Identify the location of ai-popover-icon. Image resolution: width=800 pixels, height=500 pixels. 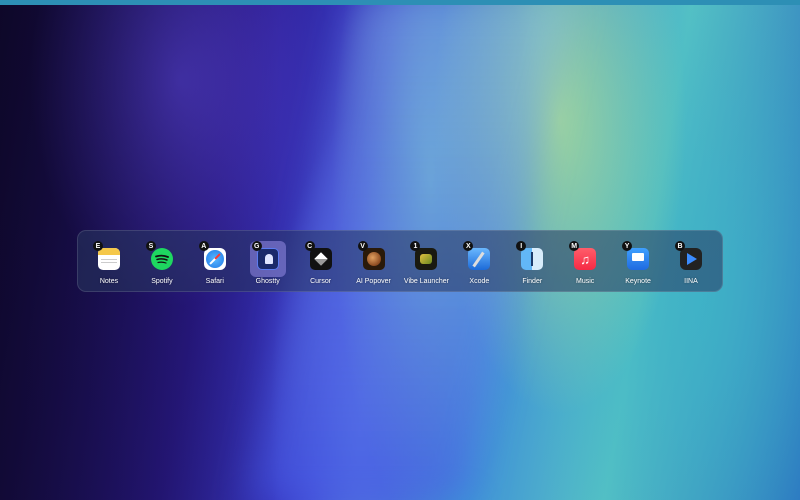
(373, 259).